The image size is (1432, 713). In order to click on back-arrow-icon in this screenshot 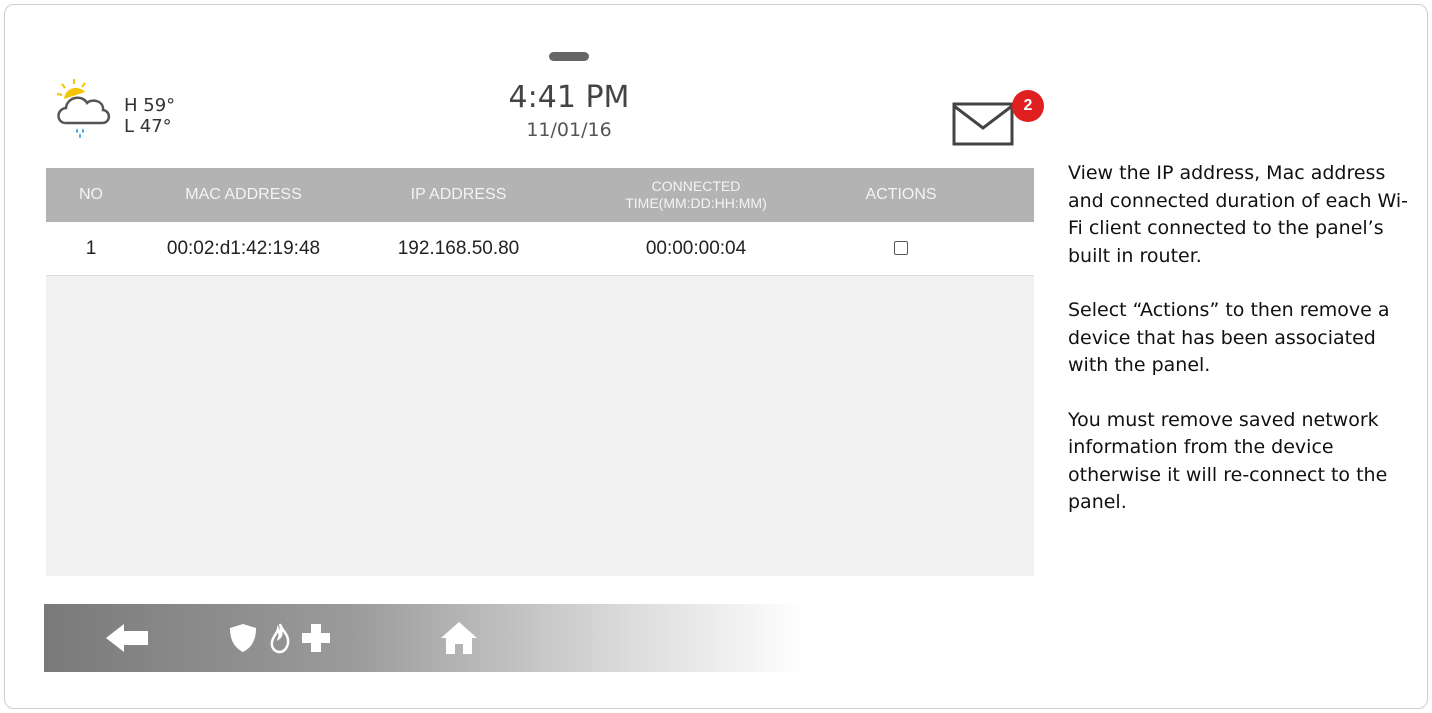, I will do `click(127, 638)`.